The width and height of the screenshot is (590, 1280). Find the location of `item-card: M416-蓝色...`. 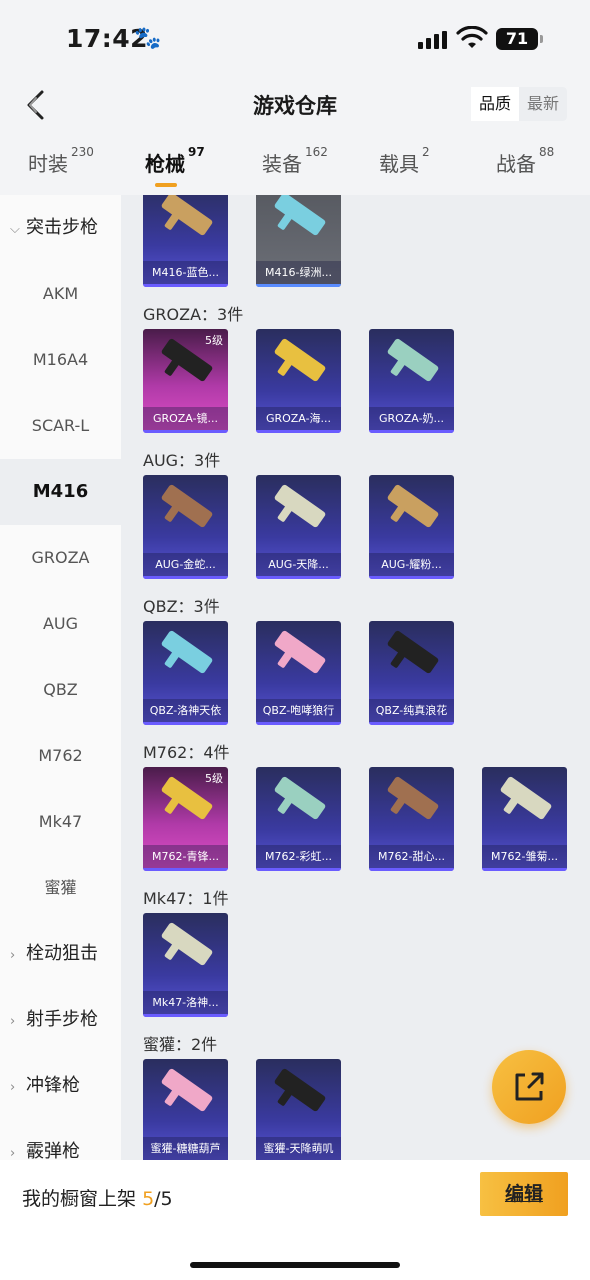

item-card: M416-蓝色... is located at coordinates (185, 241).